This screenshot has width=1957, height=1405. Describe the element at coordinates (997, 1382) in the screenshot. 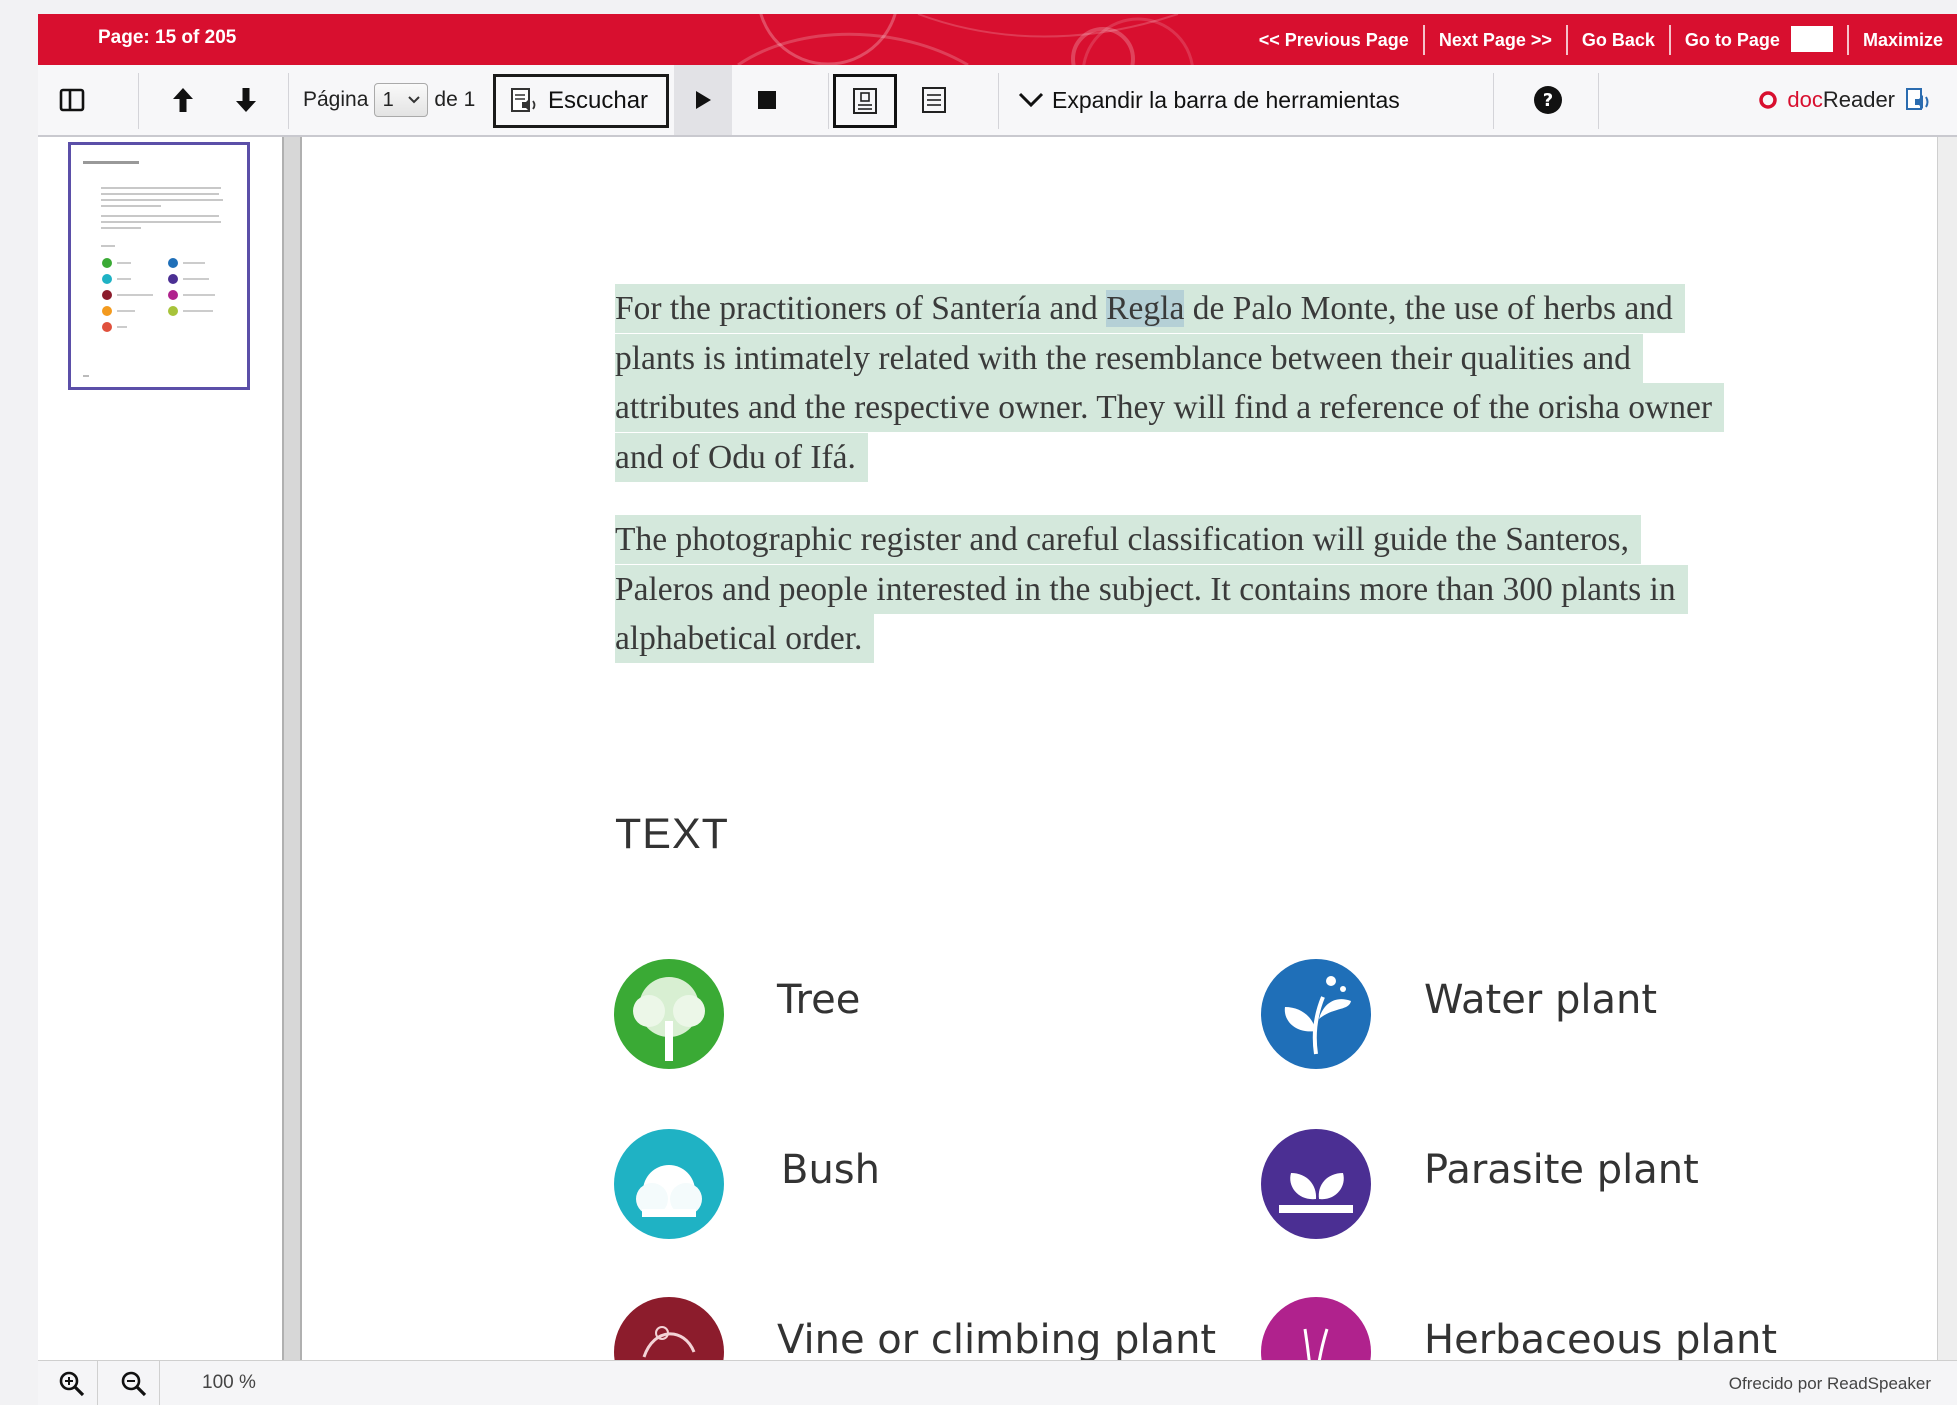

I see `bottom-bar: 100 % Ofrecido por ReadSpeaker` at that location.